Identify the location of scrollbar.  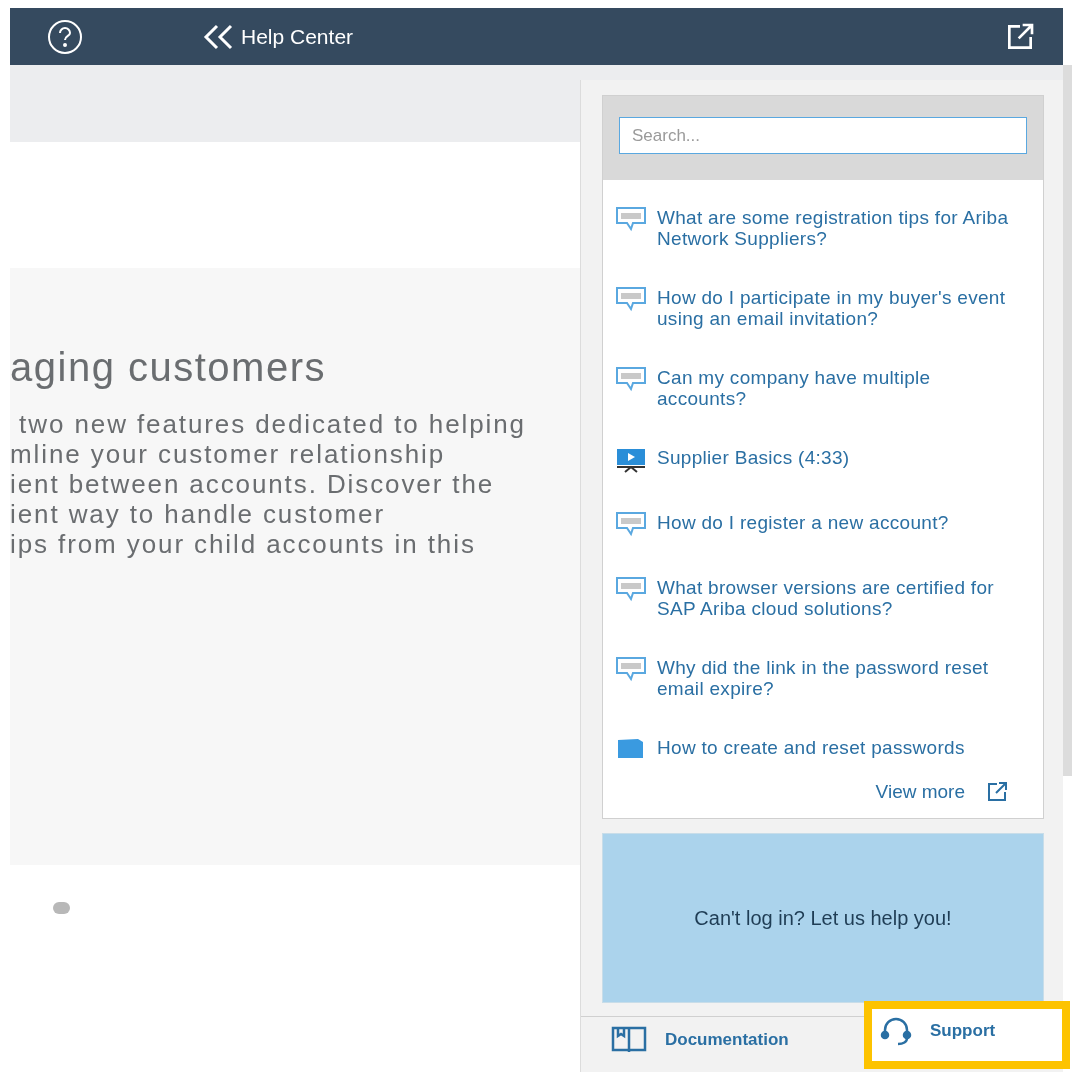
(1067, 420).